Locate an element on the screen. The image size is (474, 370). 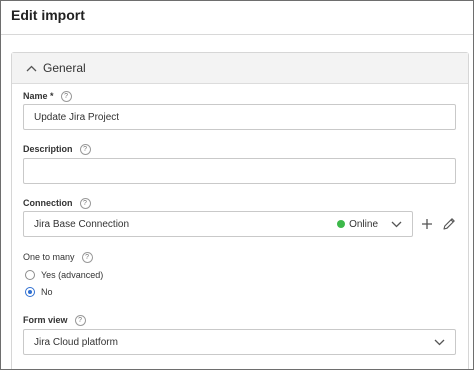
connection-status-text: Online is located at coordinates (363, 224).